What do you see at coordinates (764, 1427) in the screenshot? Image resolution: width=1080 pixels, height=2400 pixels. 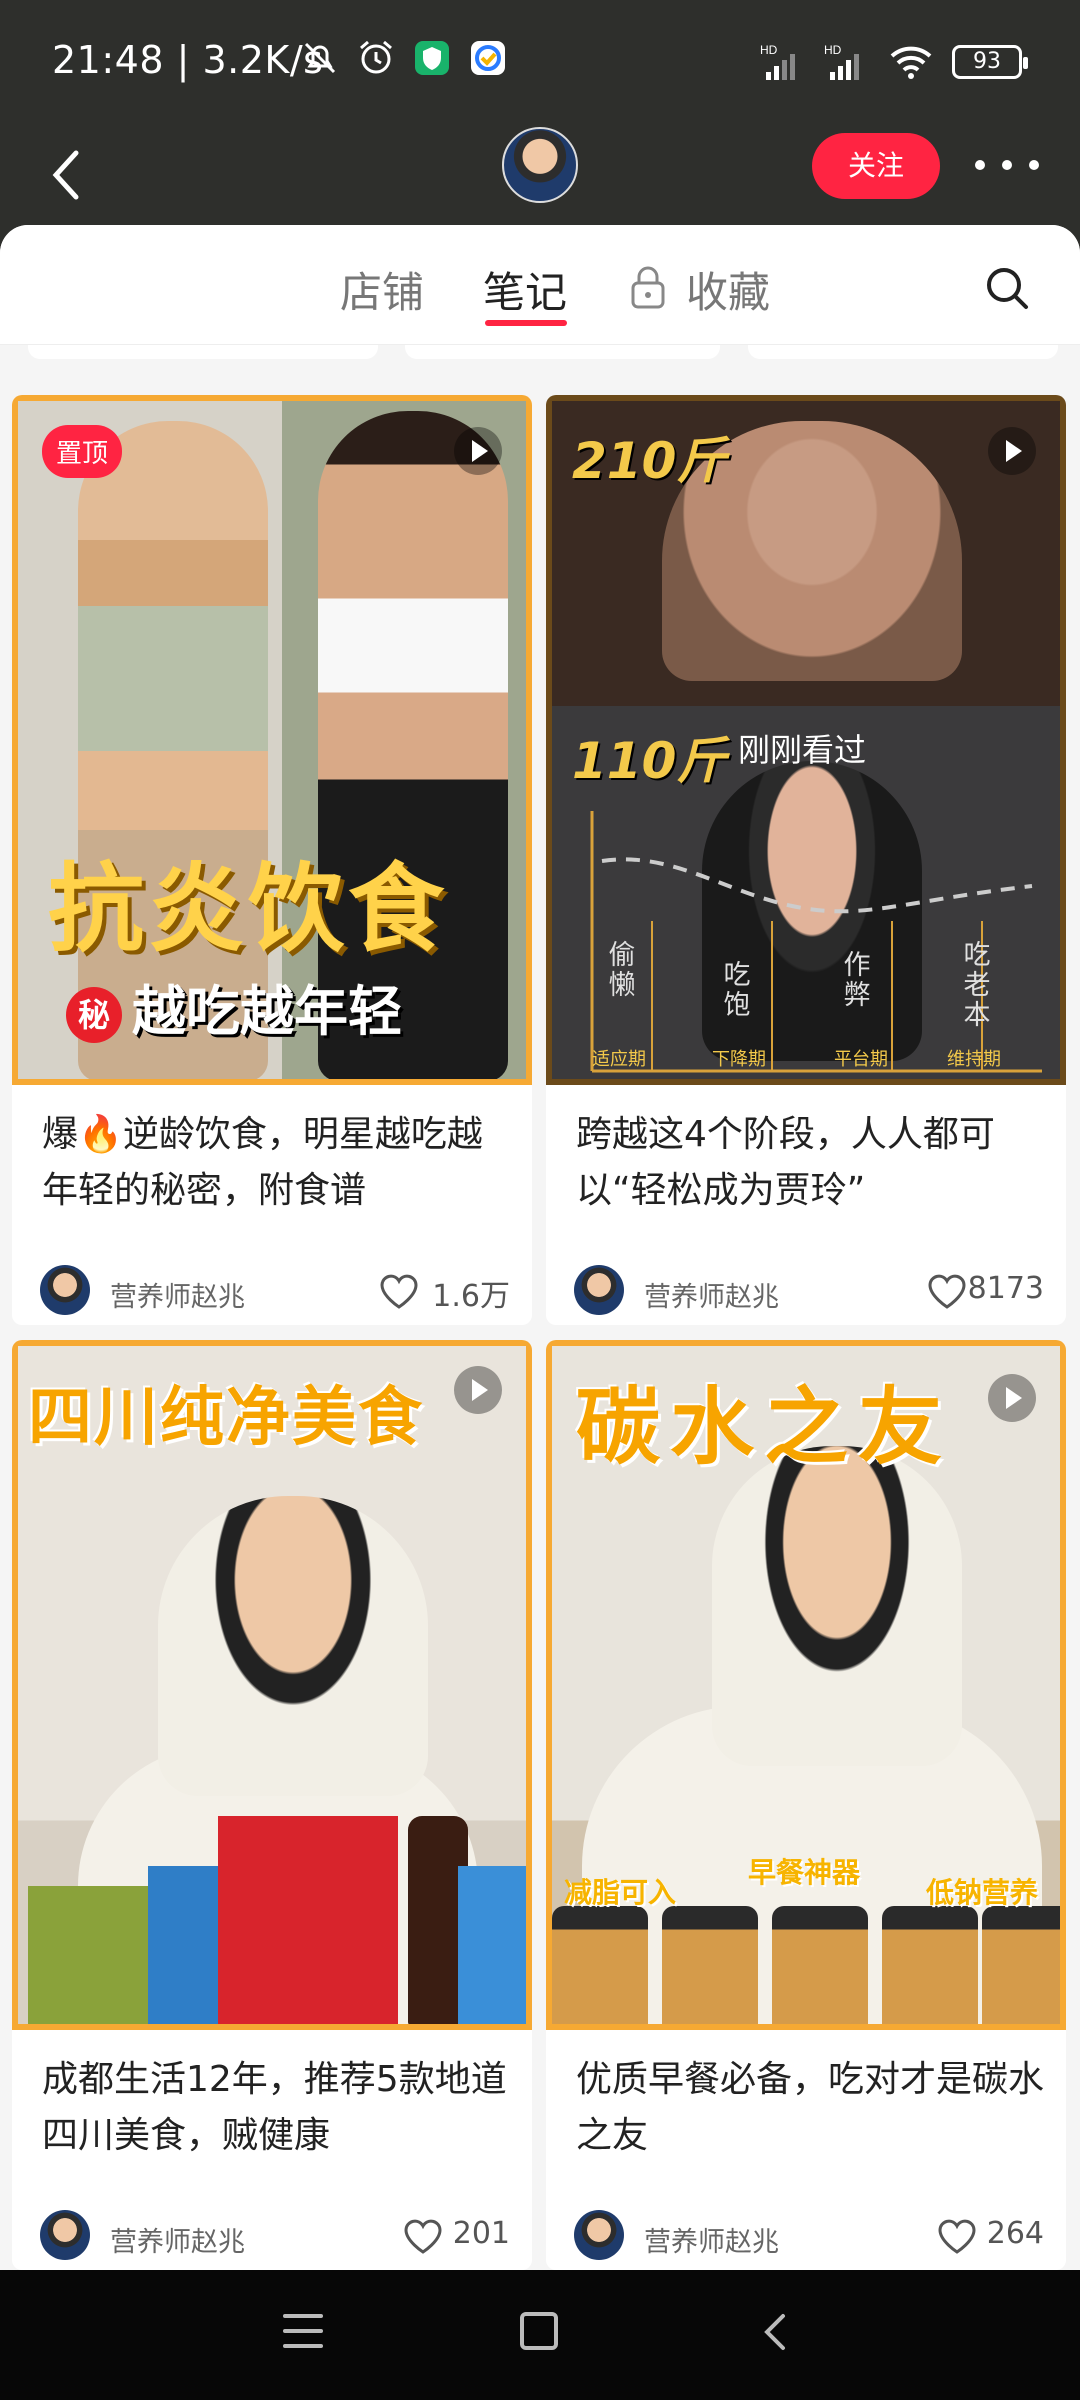 I see `cover-caption: 碳水之友` at bounding box center [764, 1427].